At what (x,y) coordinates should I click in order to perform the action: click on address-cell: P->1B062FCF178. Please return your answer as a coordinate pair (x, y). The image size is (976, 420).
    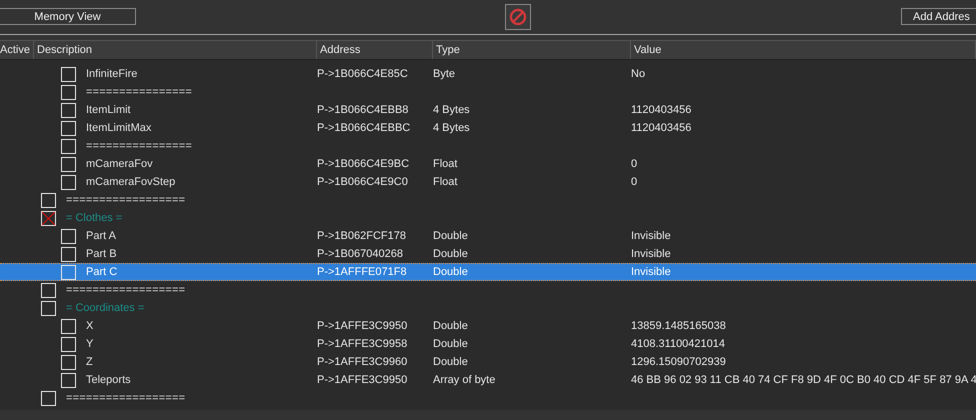
    Looking at the image, I should click on (361, 236).